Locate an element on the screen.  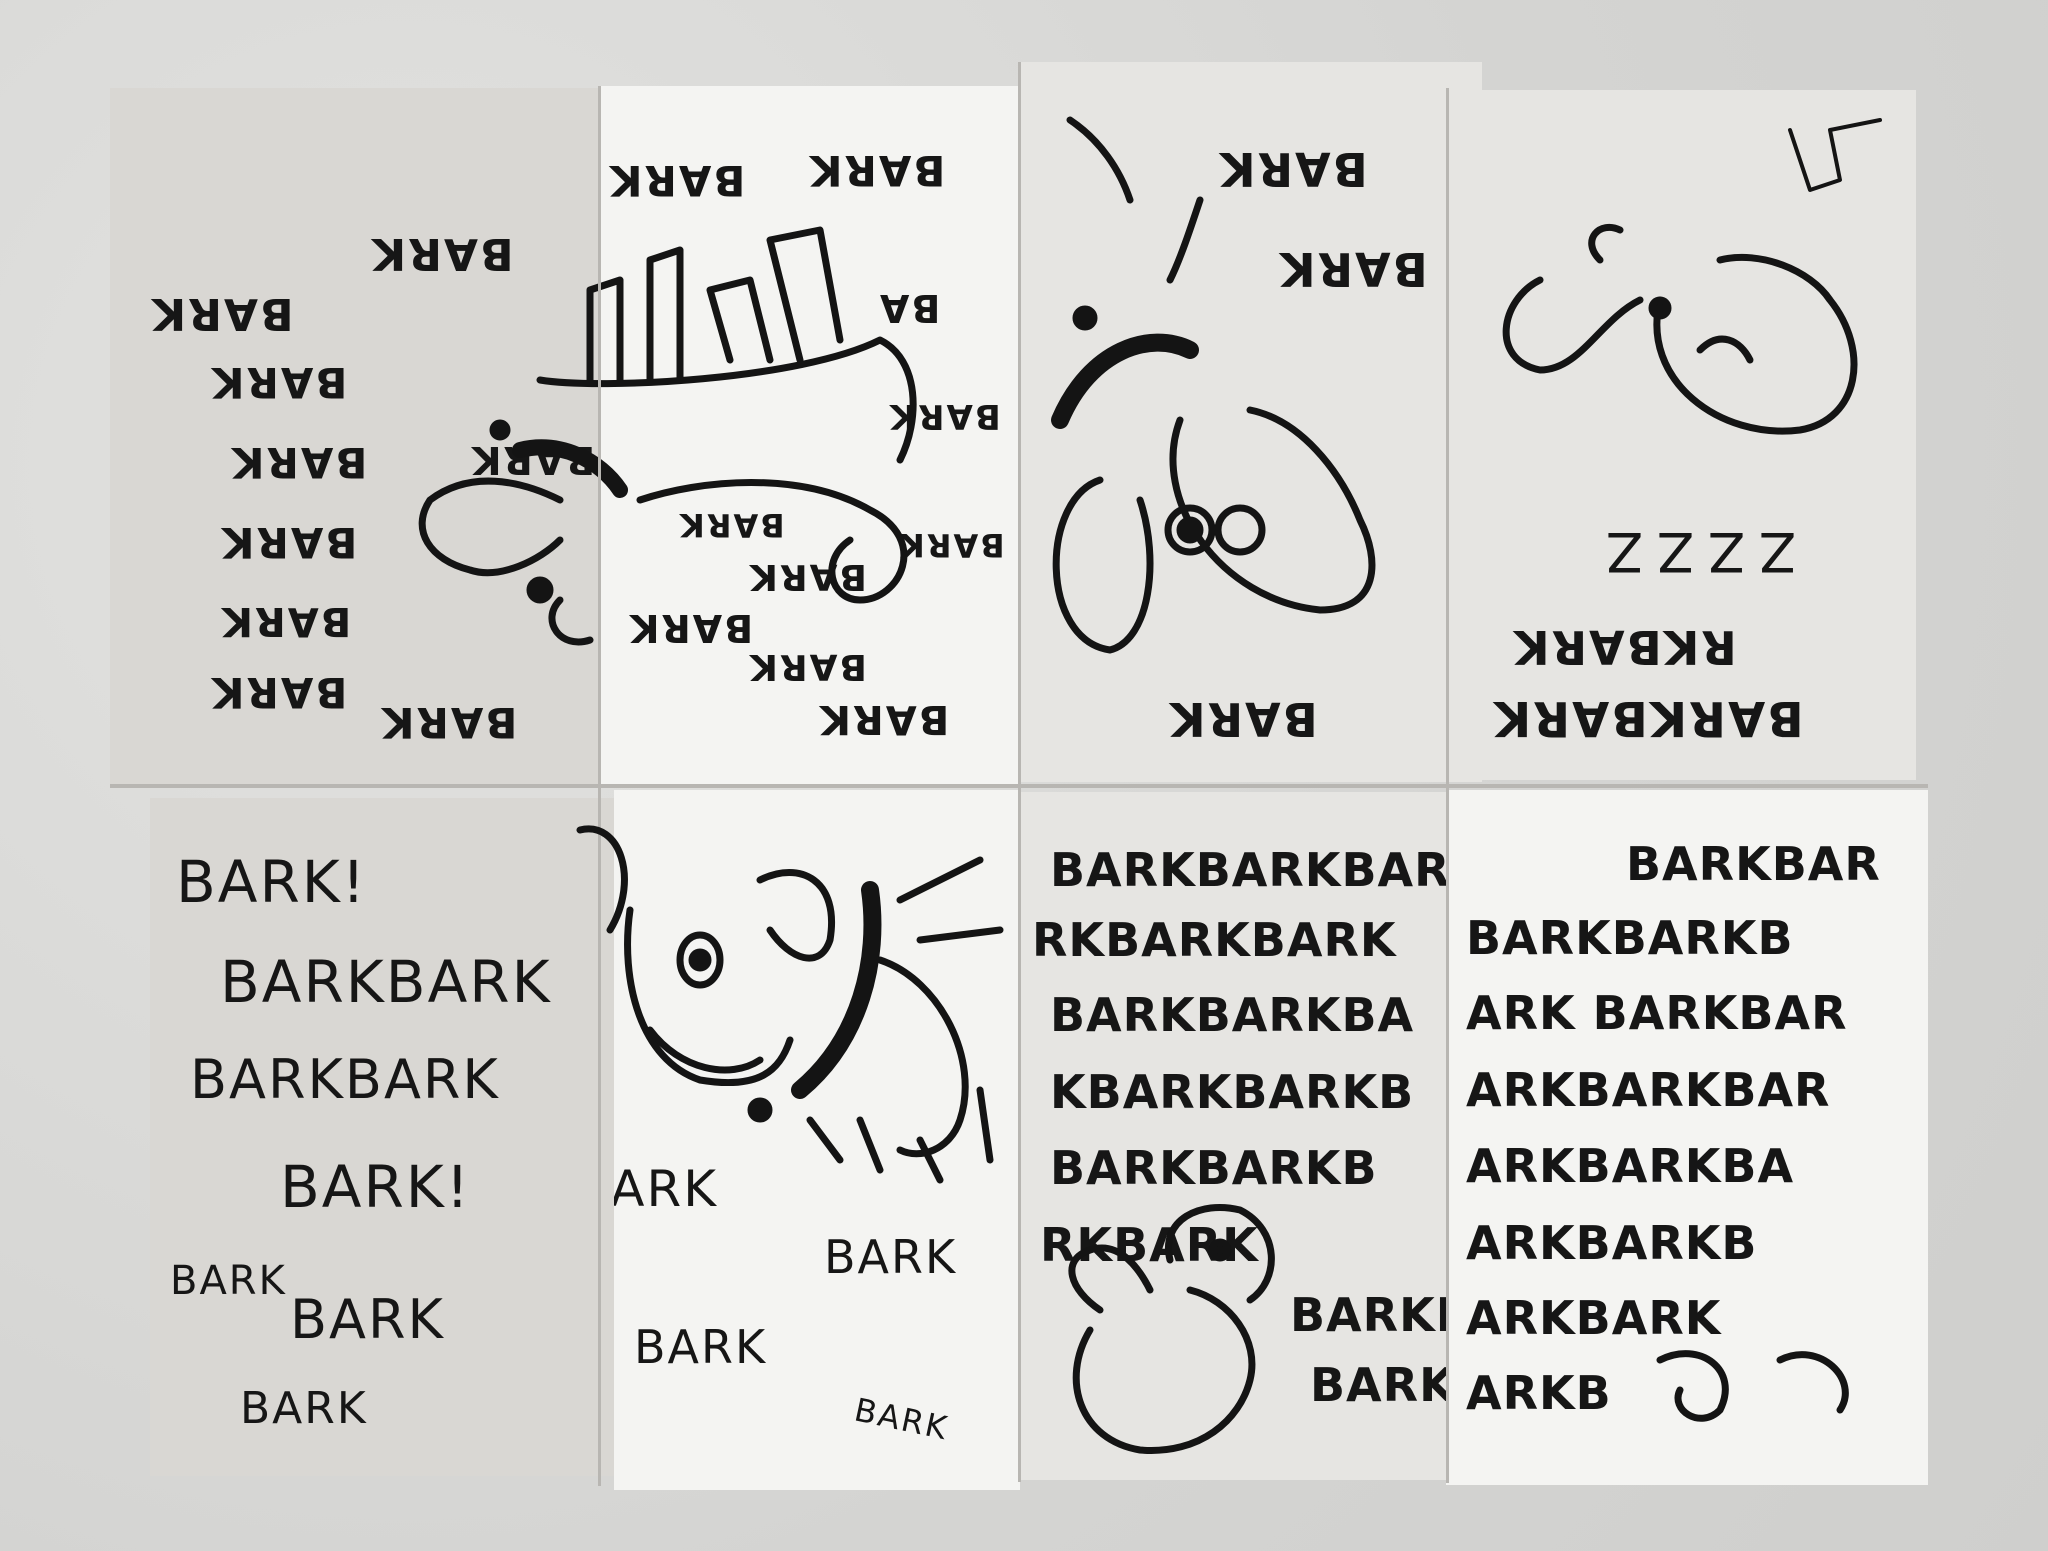
dog-collar is located at coordinates (836, 990).